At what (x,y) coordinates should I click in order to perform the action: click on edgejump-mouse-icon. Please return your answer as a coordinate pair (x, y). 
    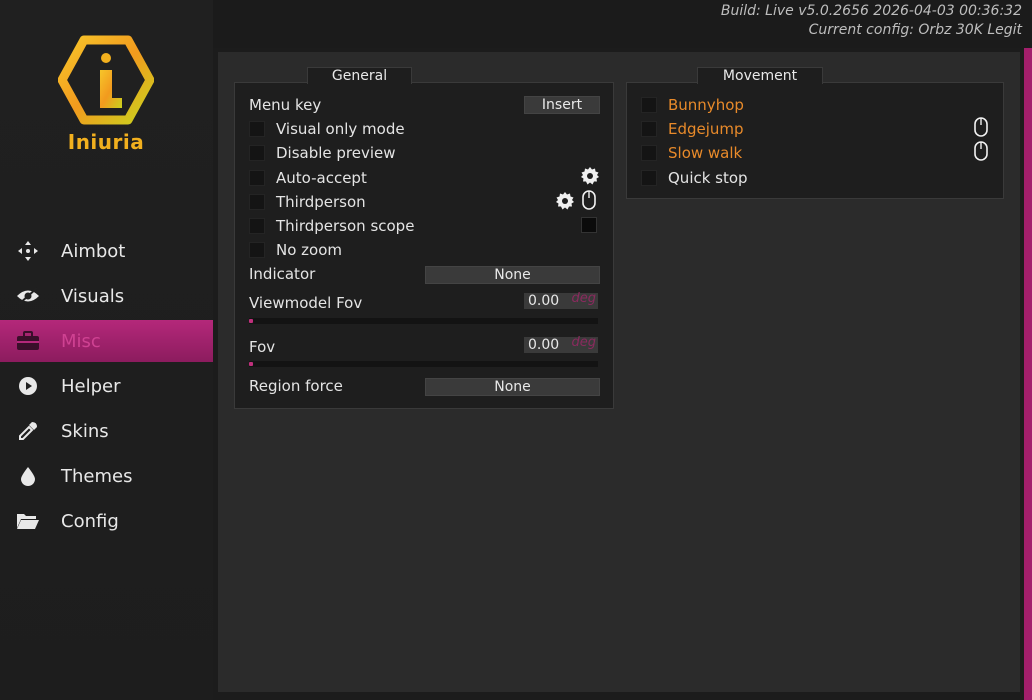
    Looking at the image, I should click on (981, 127).